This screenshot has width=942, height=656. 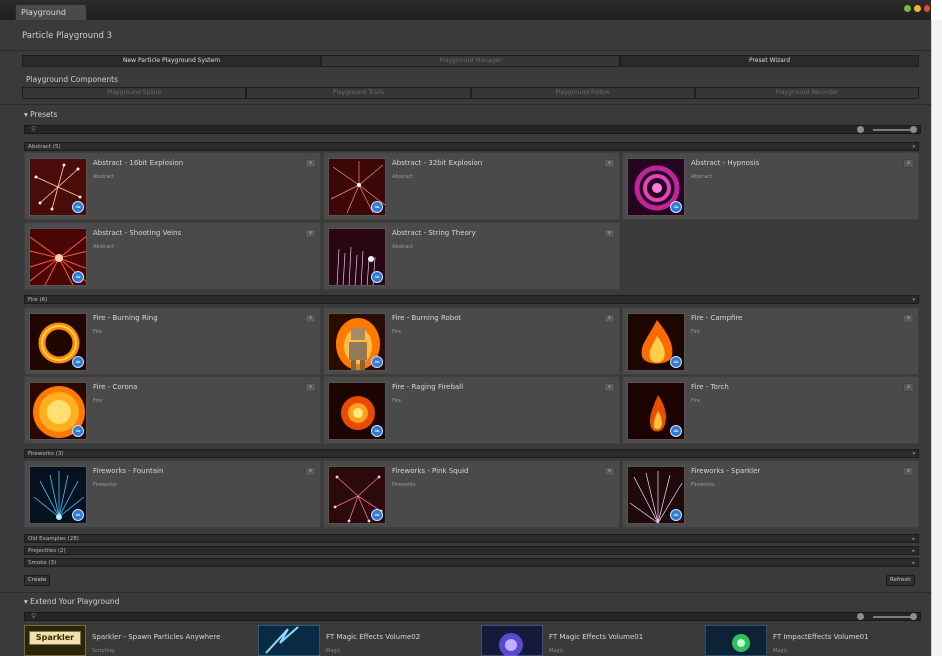 What do you see at coordinates (821, 637) in the screenshot?
I see `extension-name: FT ImpactEffects Volume01` at bounding box center [821, 637].